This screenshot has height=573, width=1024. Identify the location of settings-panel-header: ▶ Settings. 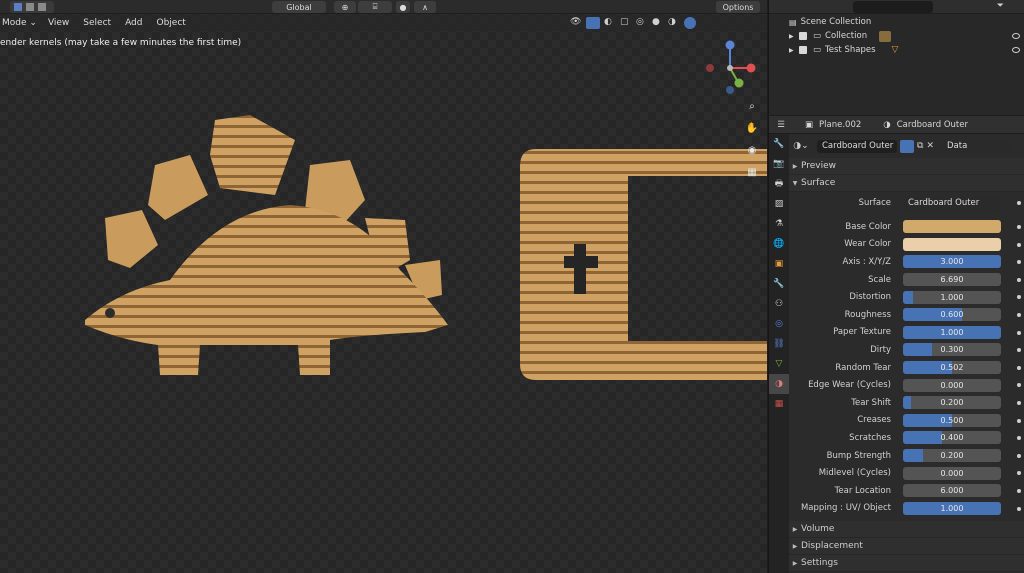
(906, 564).